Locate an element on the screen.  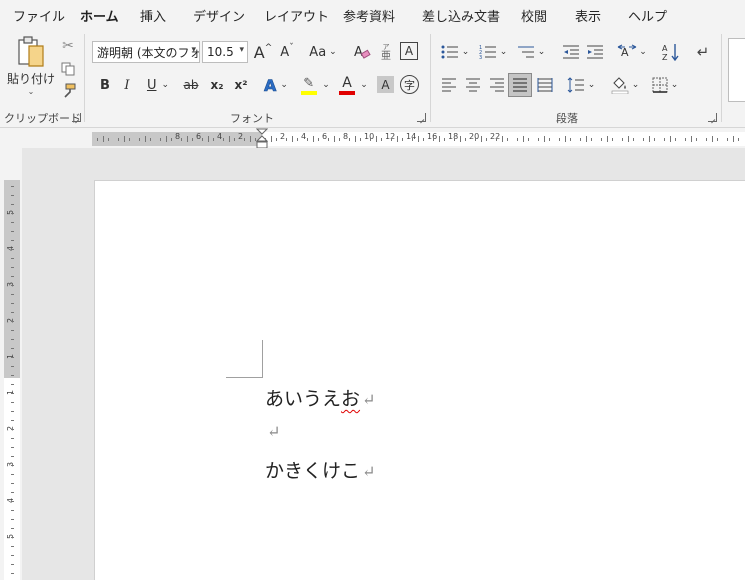
highlighter-icon: ✎ is located at coordinates (309, 85).